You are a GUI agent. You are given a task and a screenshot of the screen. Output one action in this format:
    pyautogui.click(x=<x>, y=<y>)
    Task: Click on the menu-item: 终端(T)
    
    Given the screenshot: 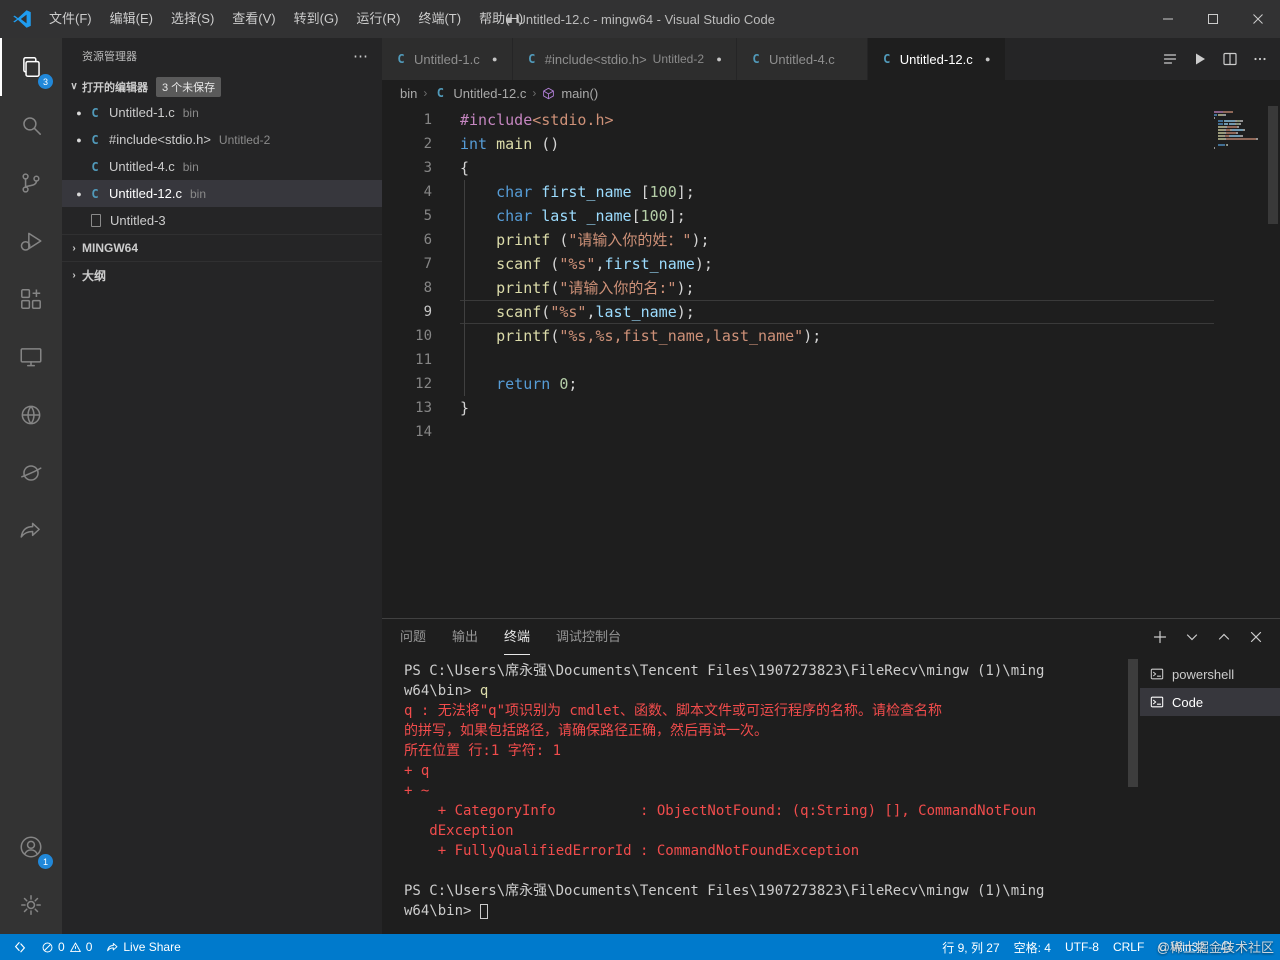 What is the action you would take?
    pyautogui.click(x=439, y=19)
    